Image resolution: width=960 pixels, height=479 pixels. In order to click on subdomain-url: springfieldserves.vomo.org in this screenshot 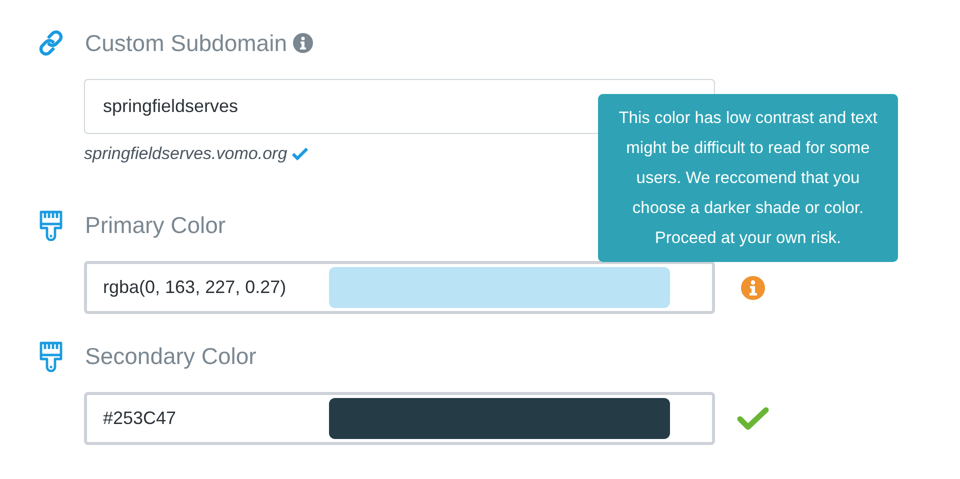, I will do `click(186, 154)`.